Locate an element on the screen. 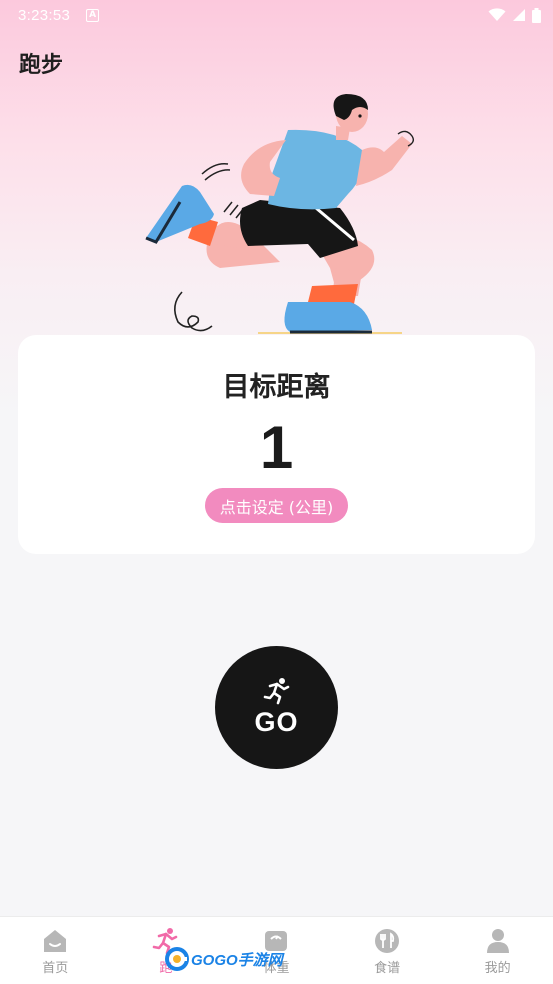  status-time: 3:23:53 is located at coordinates (44, 15).